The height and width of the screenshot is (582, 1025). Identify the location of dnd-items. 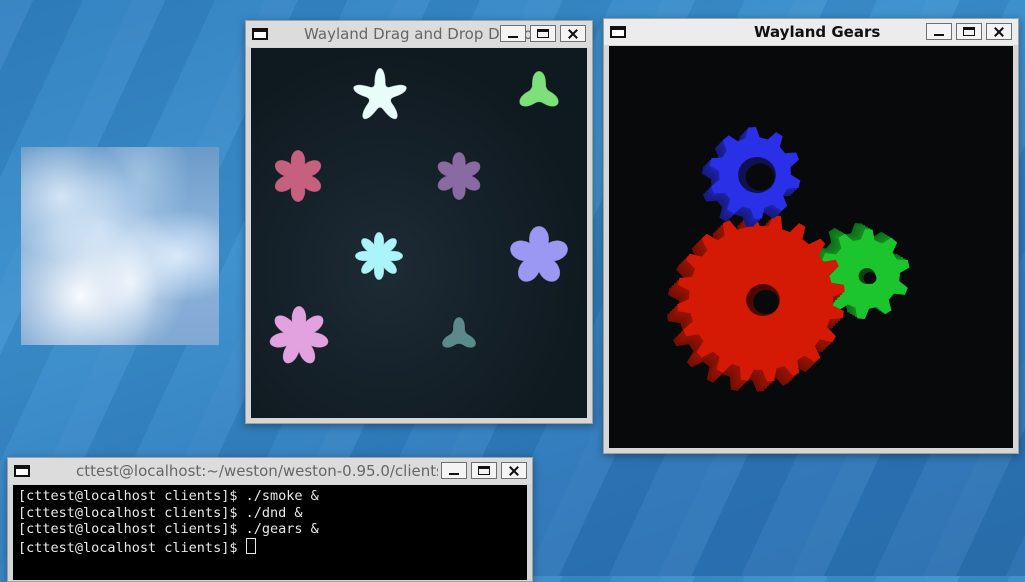
(419, 216).